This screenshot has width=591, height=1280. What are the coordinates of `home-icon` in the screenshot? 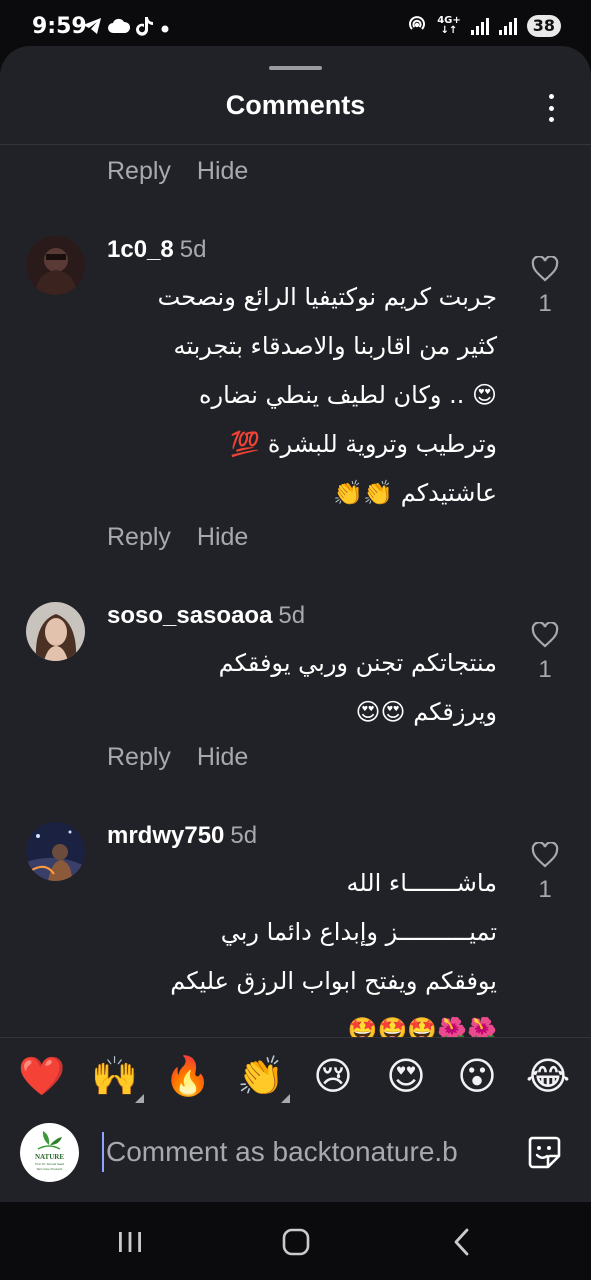 It's located at (296, 1242).